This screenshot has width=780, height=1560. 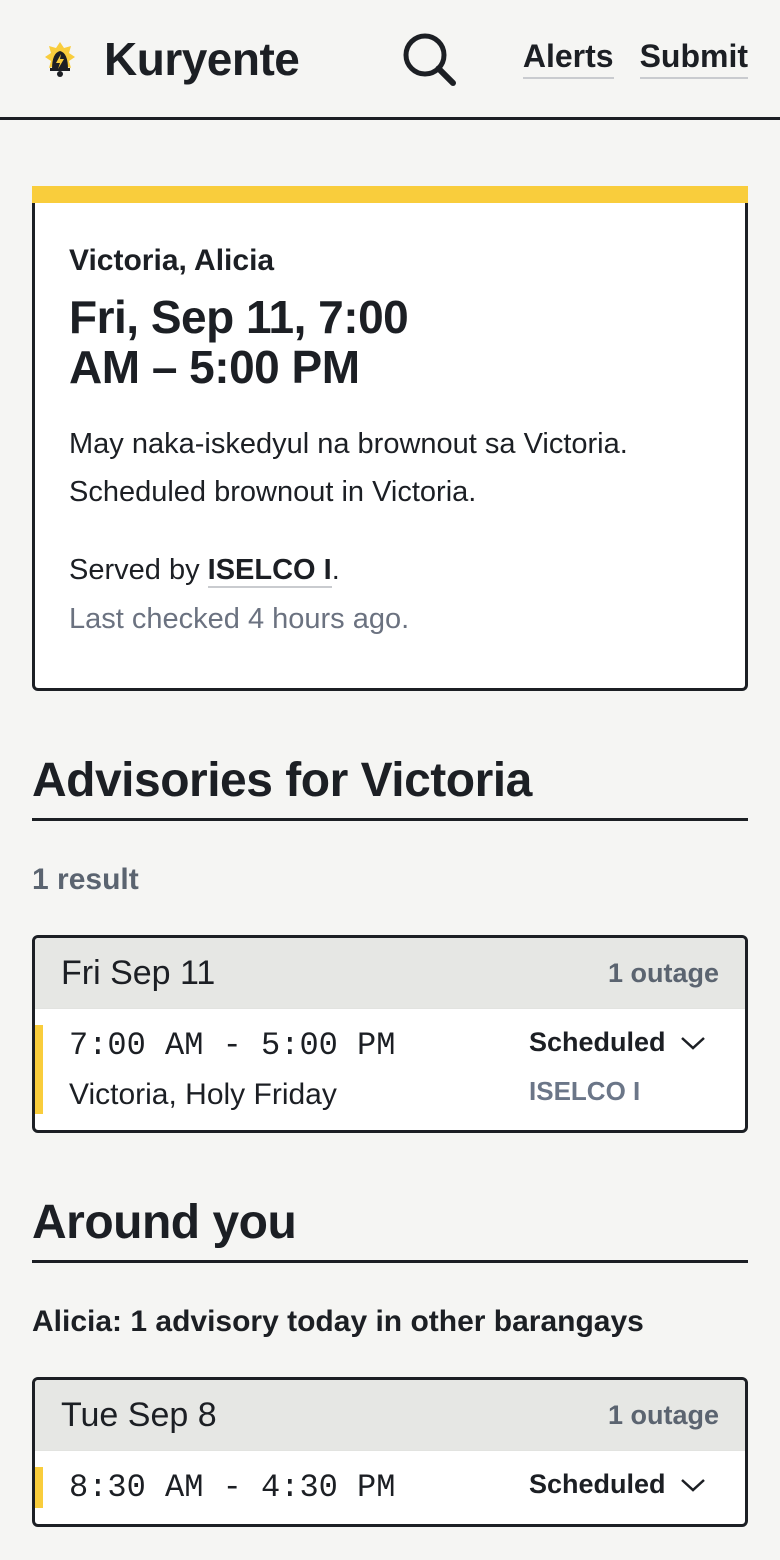 What do you see at coordinates (390, 787) in the screenshot?
I see `advisories-heading: Advisories for Victoria` at bounding box center [390, 787].